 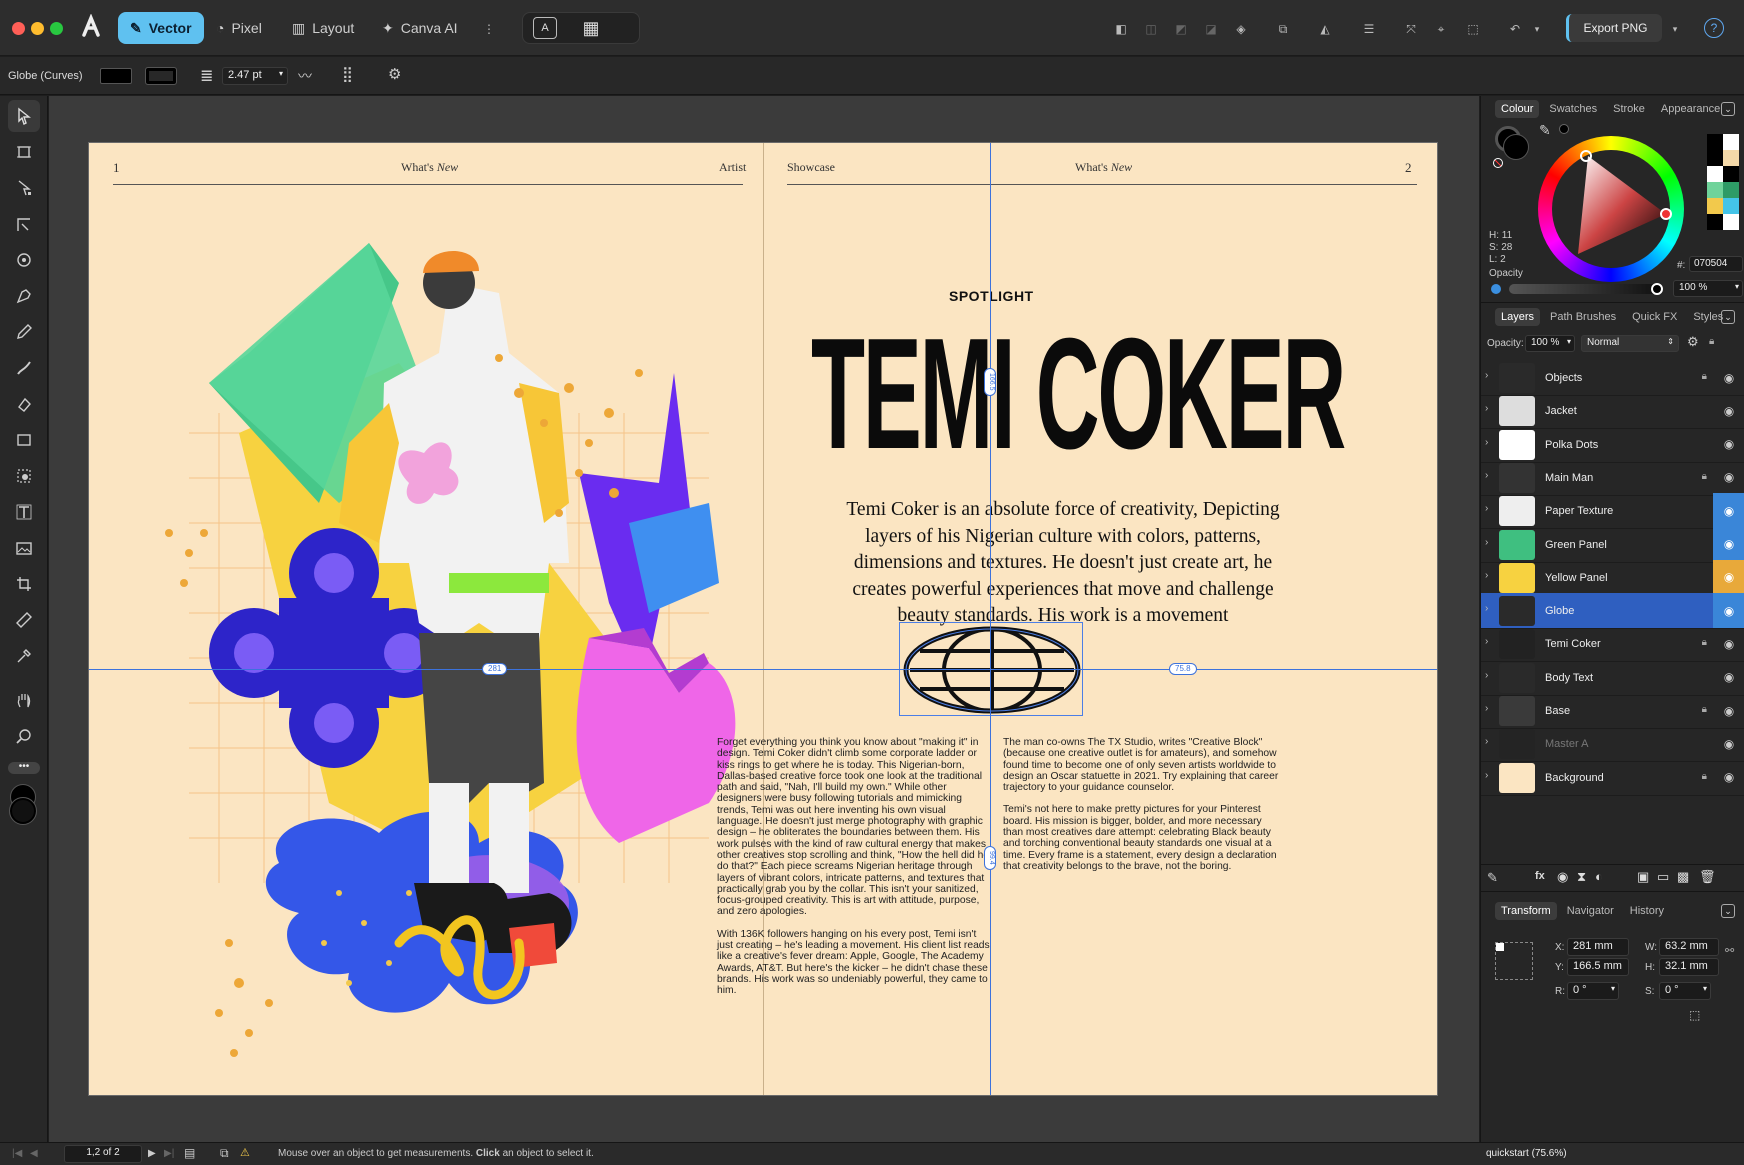 What do you see at coordinates (1612, 611) in the screenshot?
I see `layer-row-globe: › Globe ◉` at bounding box center [1612, 611].